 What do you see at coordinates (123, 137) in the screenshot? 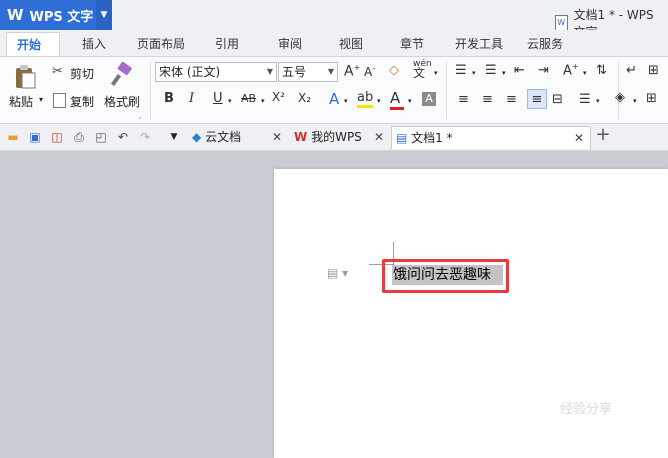
I see `undo-icon: ↶` at bounding box center [123, 137].